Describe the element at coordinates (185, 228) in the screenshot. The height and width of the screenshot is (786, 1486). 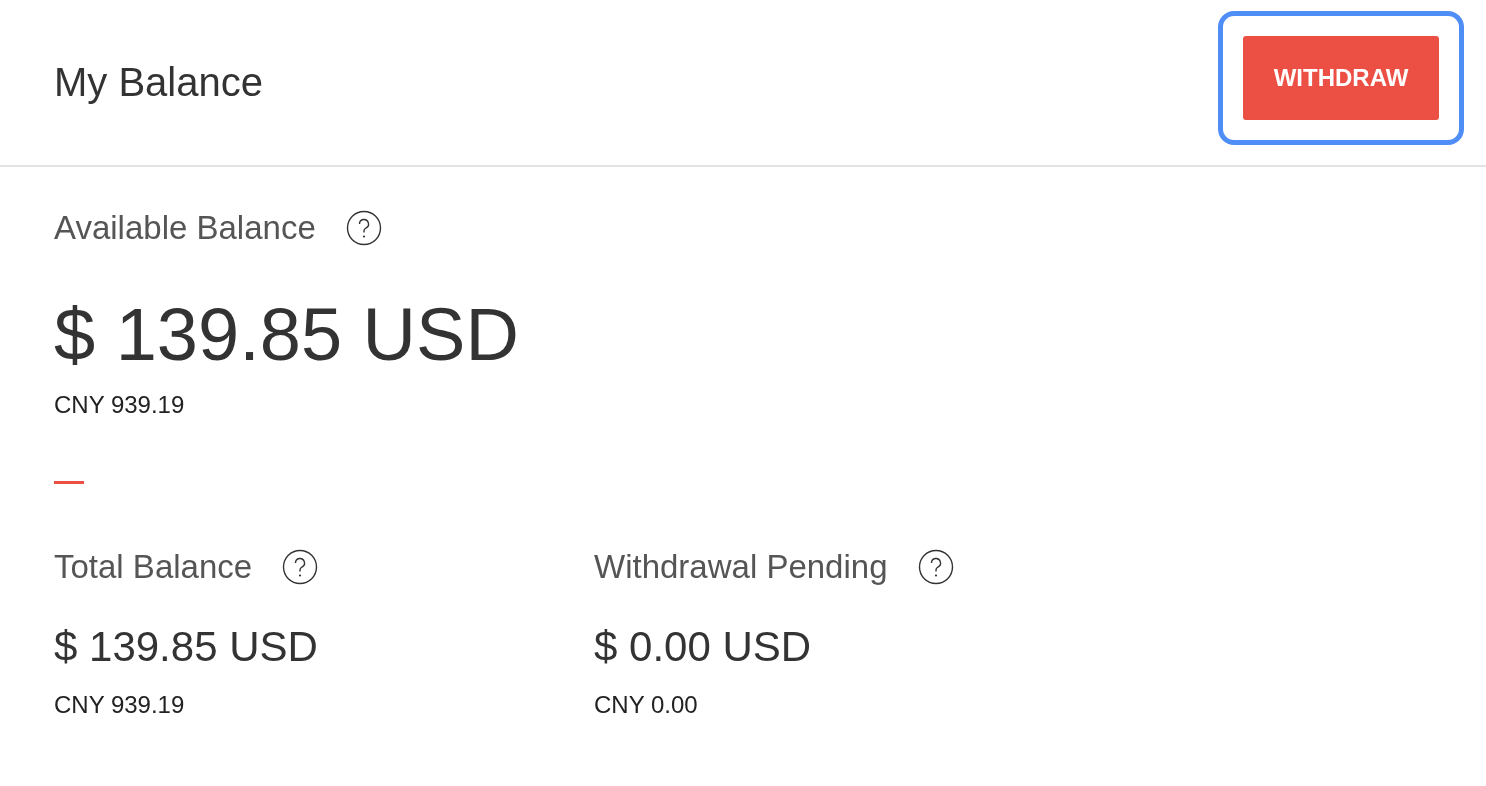
I see `balance-label: Available Balance` at that location.